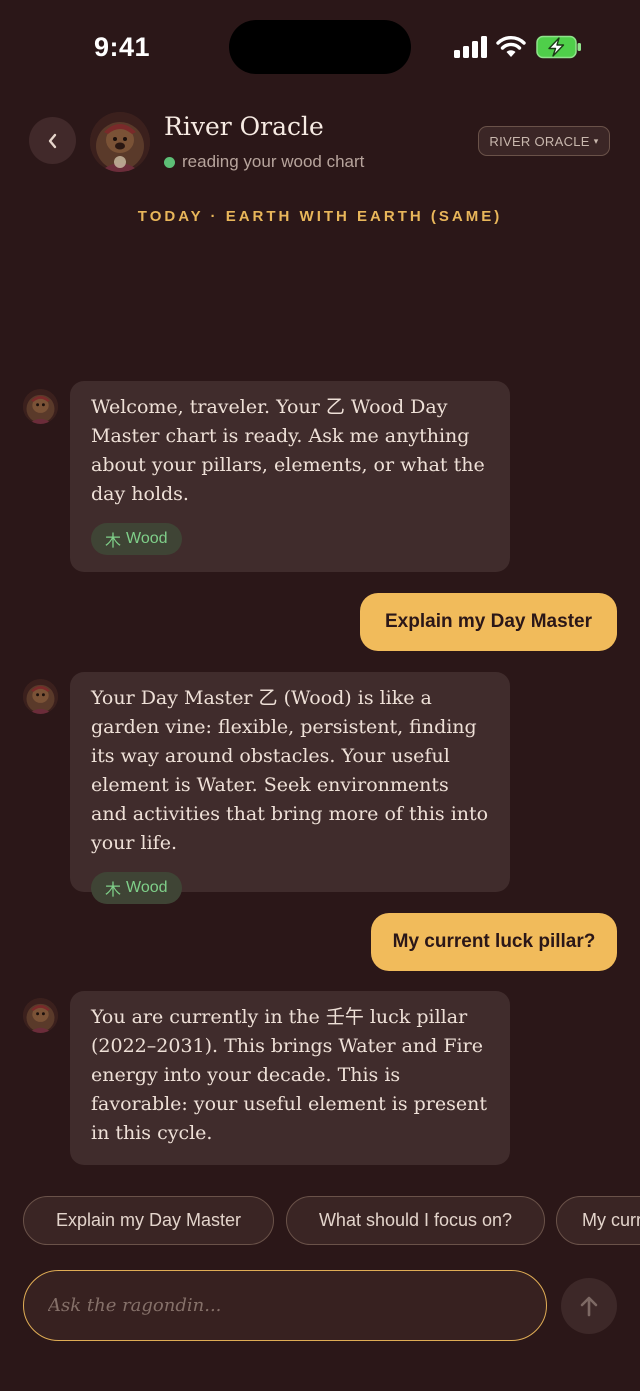 The width and height of the screenshot is (640, 1391). I want to click on oracle-name: River Oracle, so click(244, 126).